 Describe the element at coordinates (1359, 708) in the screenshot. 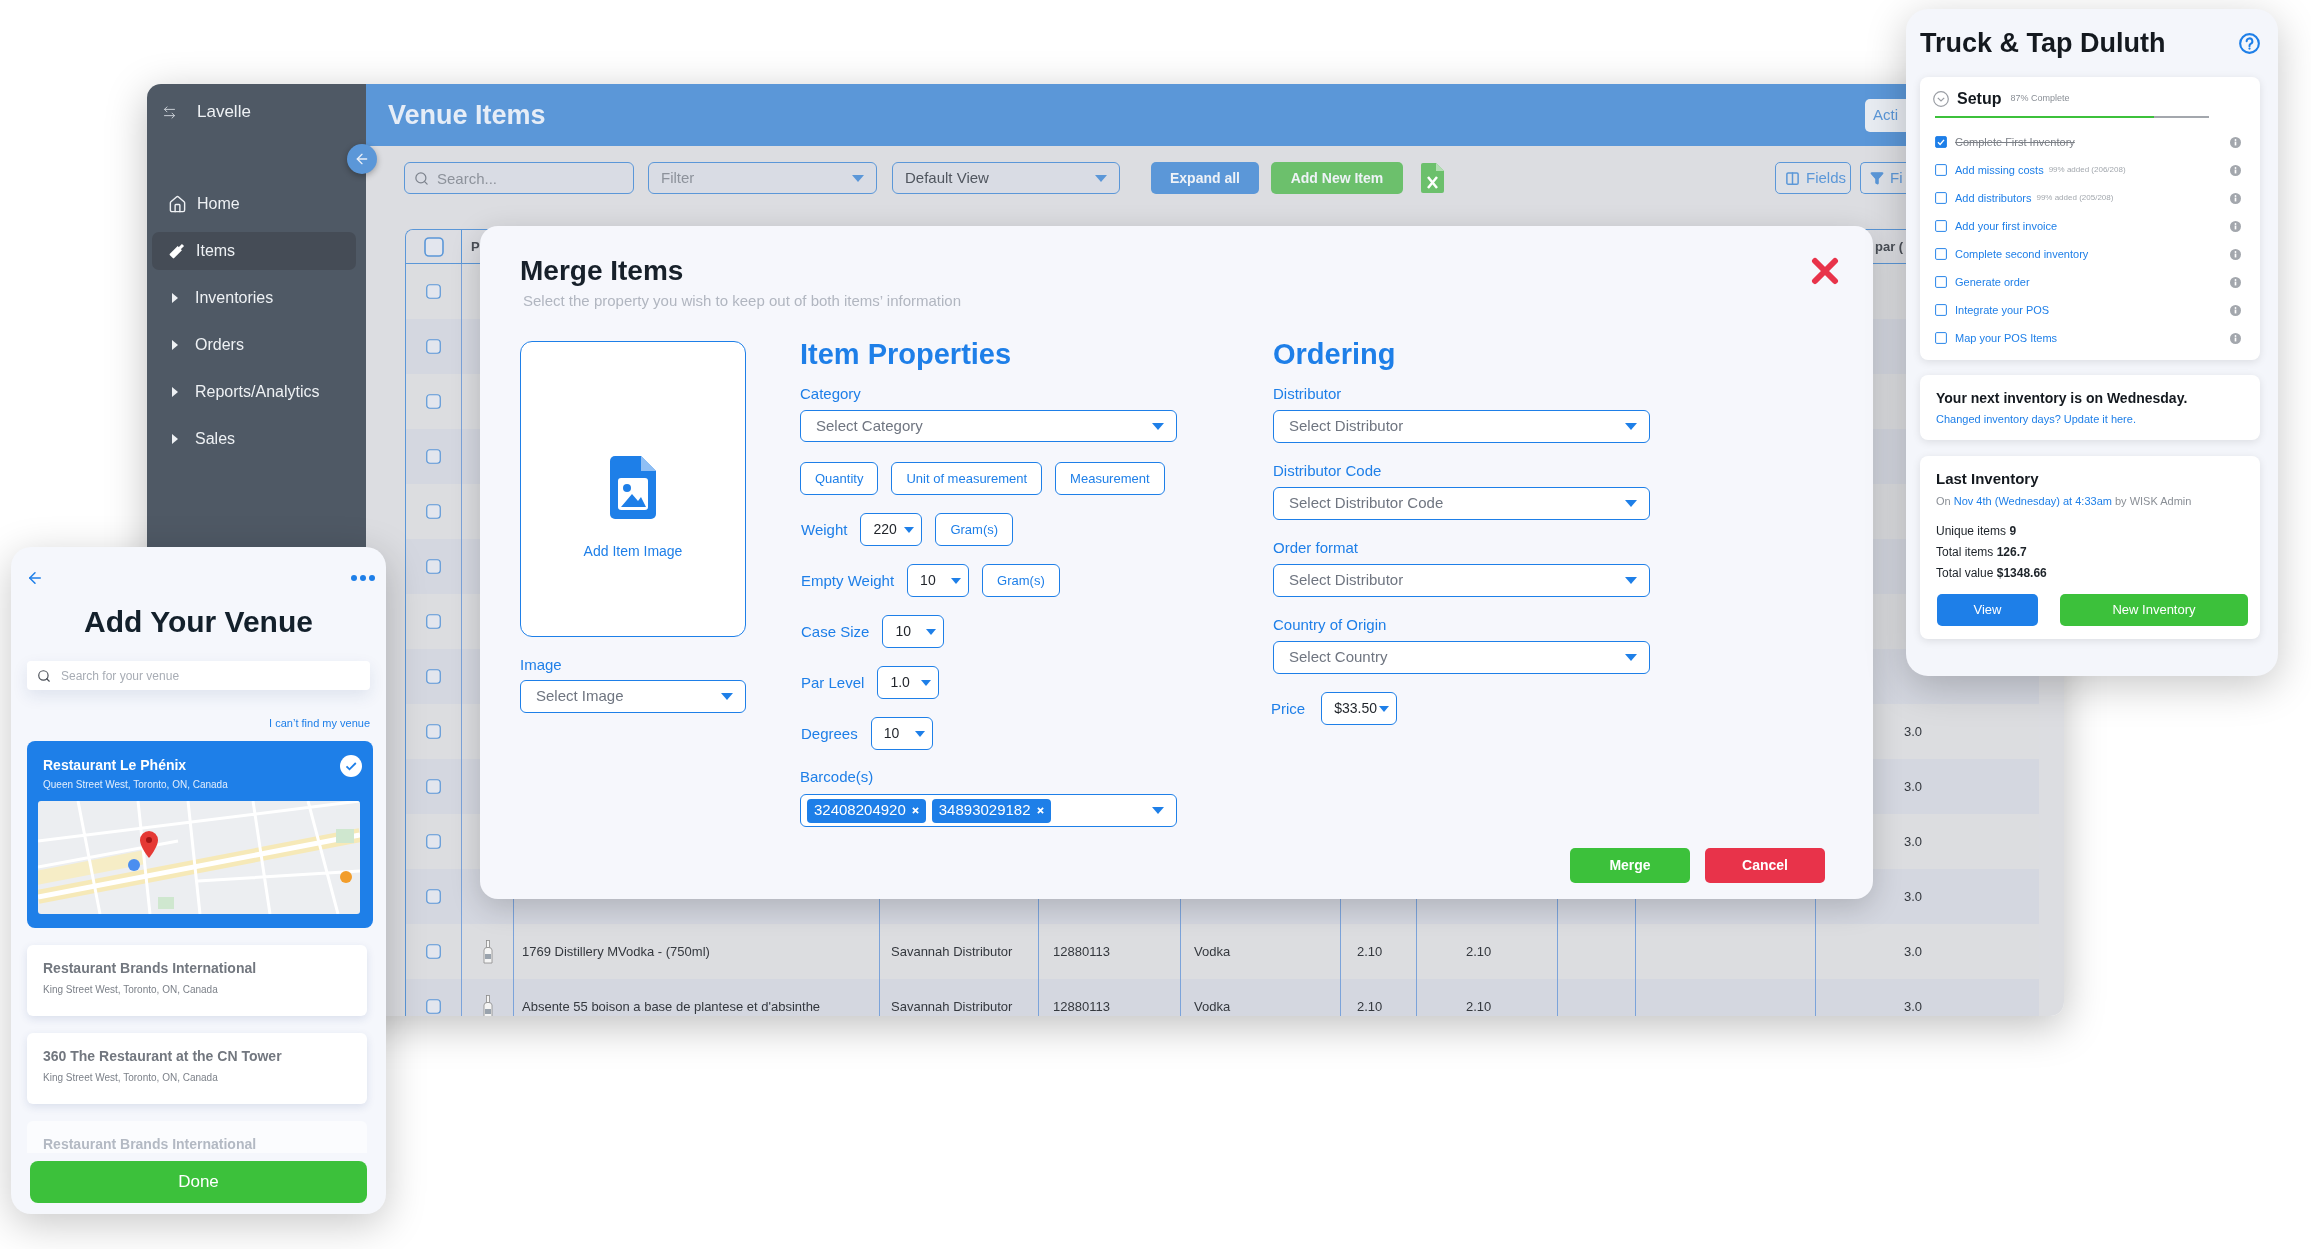

I see `value-select: $33.50` at that location.